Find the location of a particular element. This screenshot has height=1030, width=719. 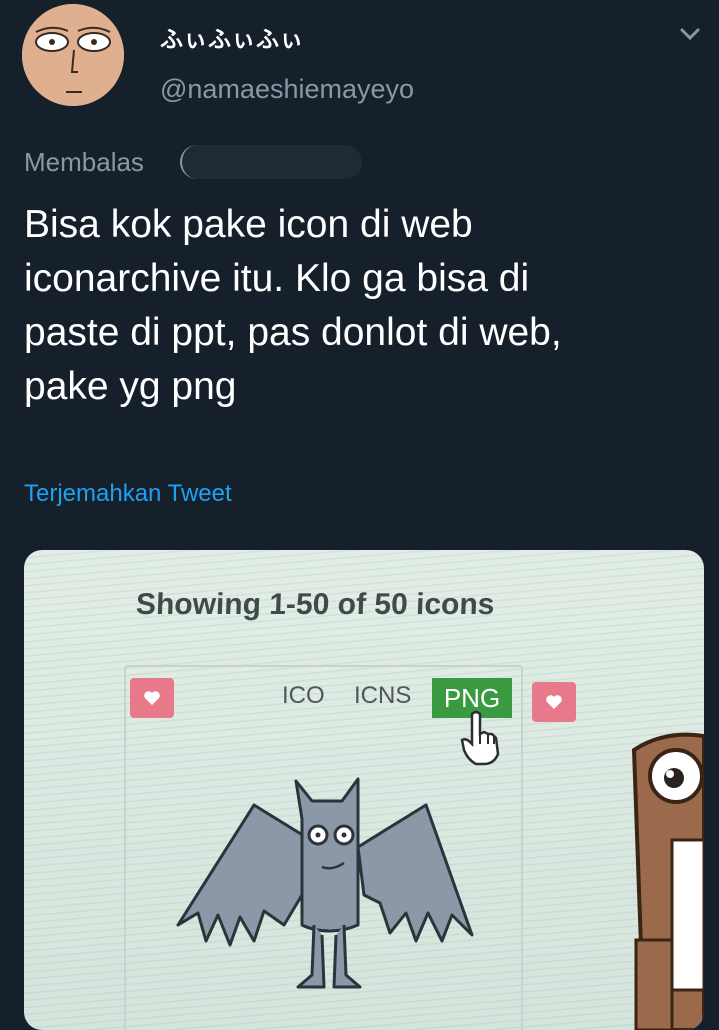

format-ico: ICO is located at coordinates (303, 695).